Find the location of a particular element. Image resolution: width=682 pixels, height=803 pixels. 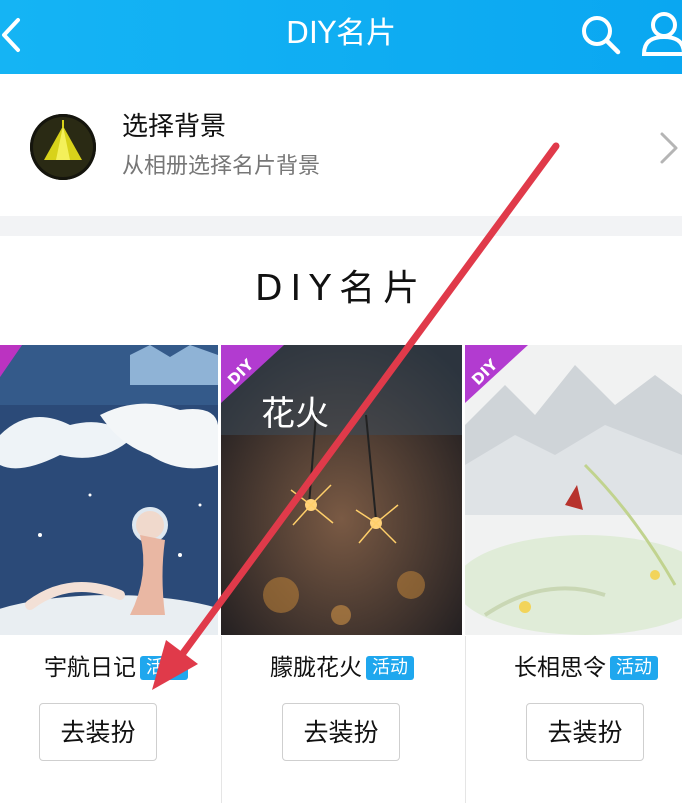

card-name: 朦胧花火 is located at coordinates (316, 668).